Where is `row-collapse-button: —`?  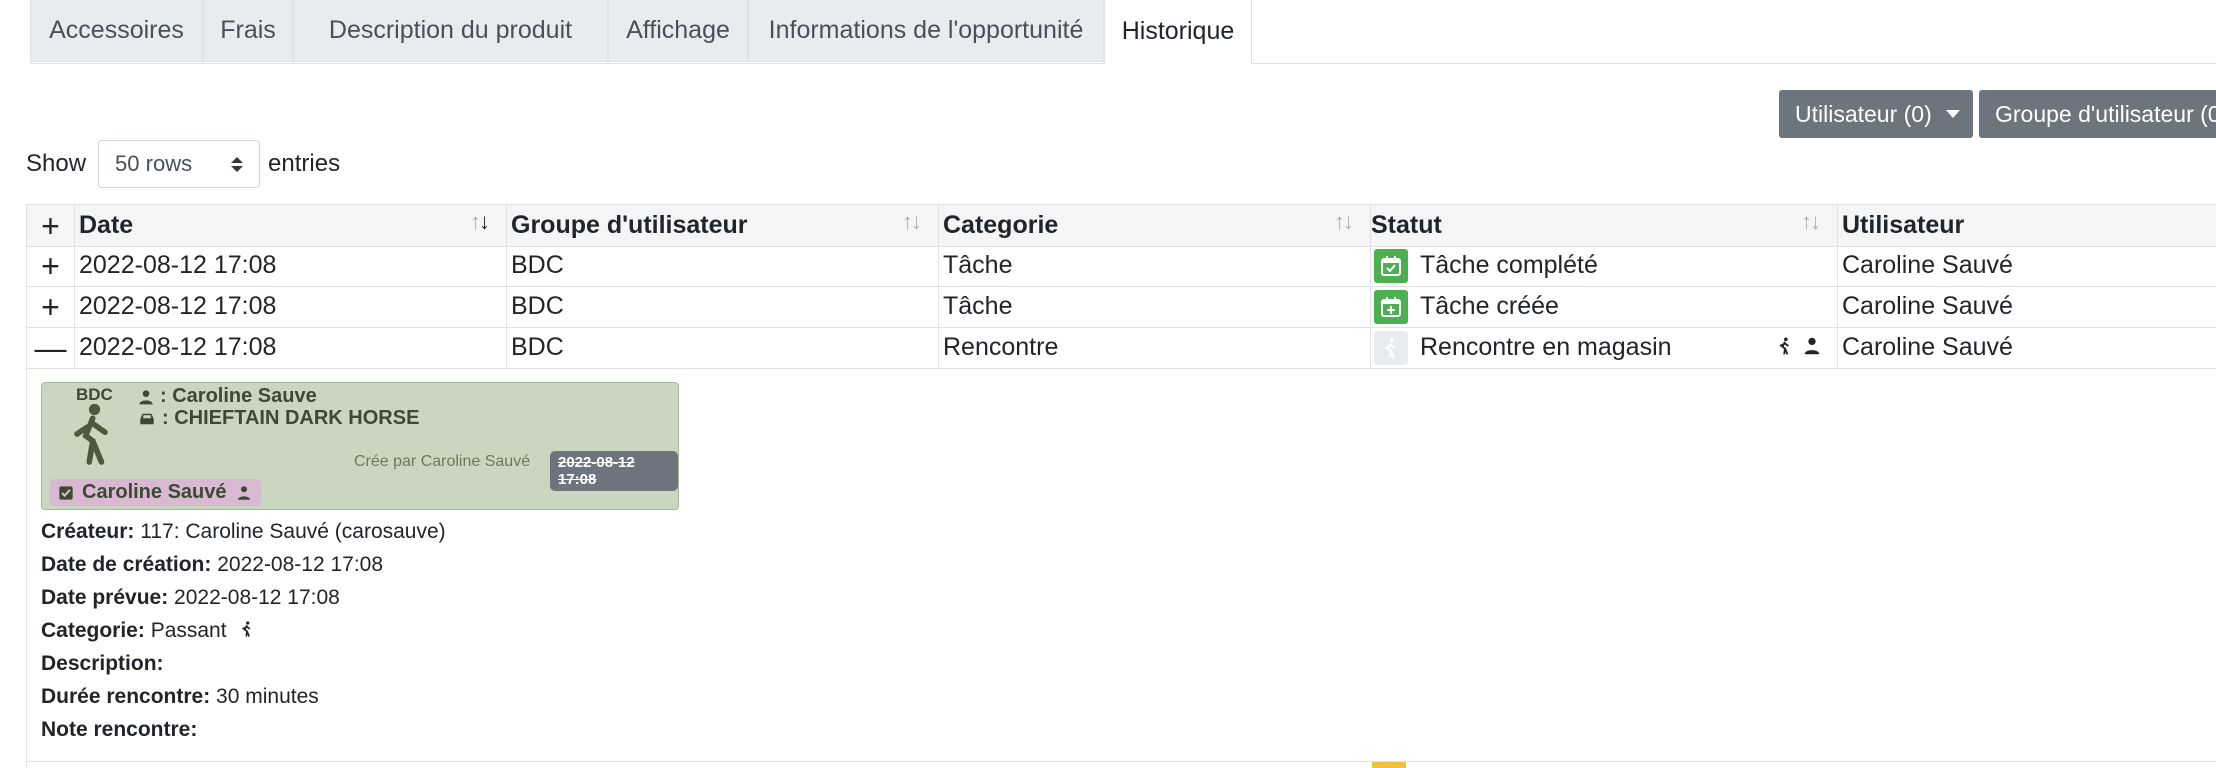
row-collapse-button: — is located at coordinates (50, 347).